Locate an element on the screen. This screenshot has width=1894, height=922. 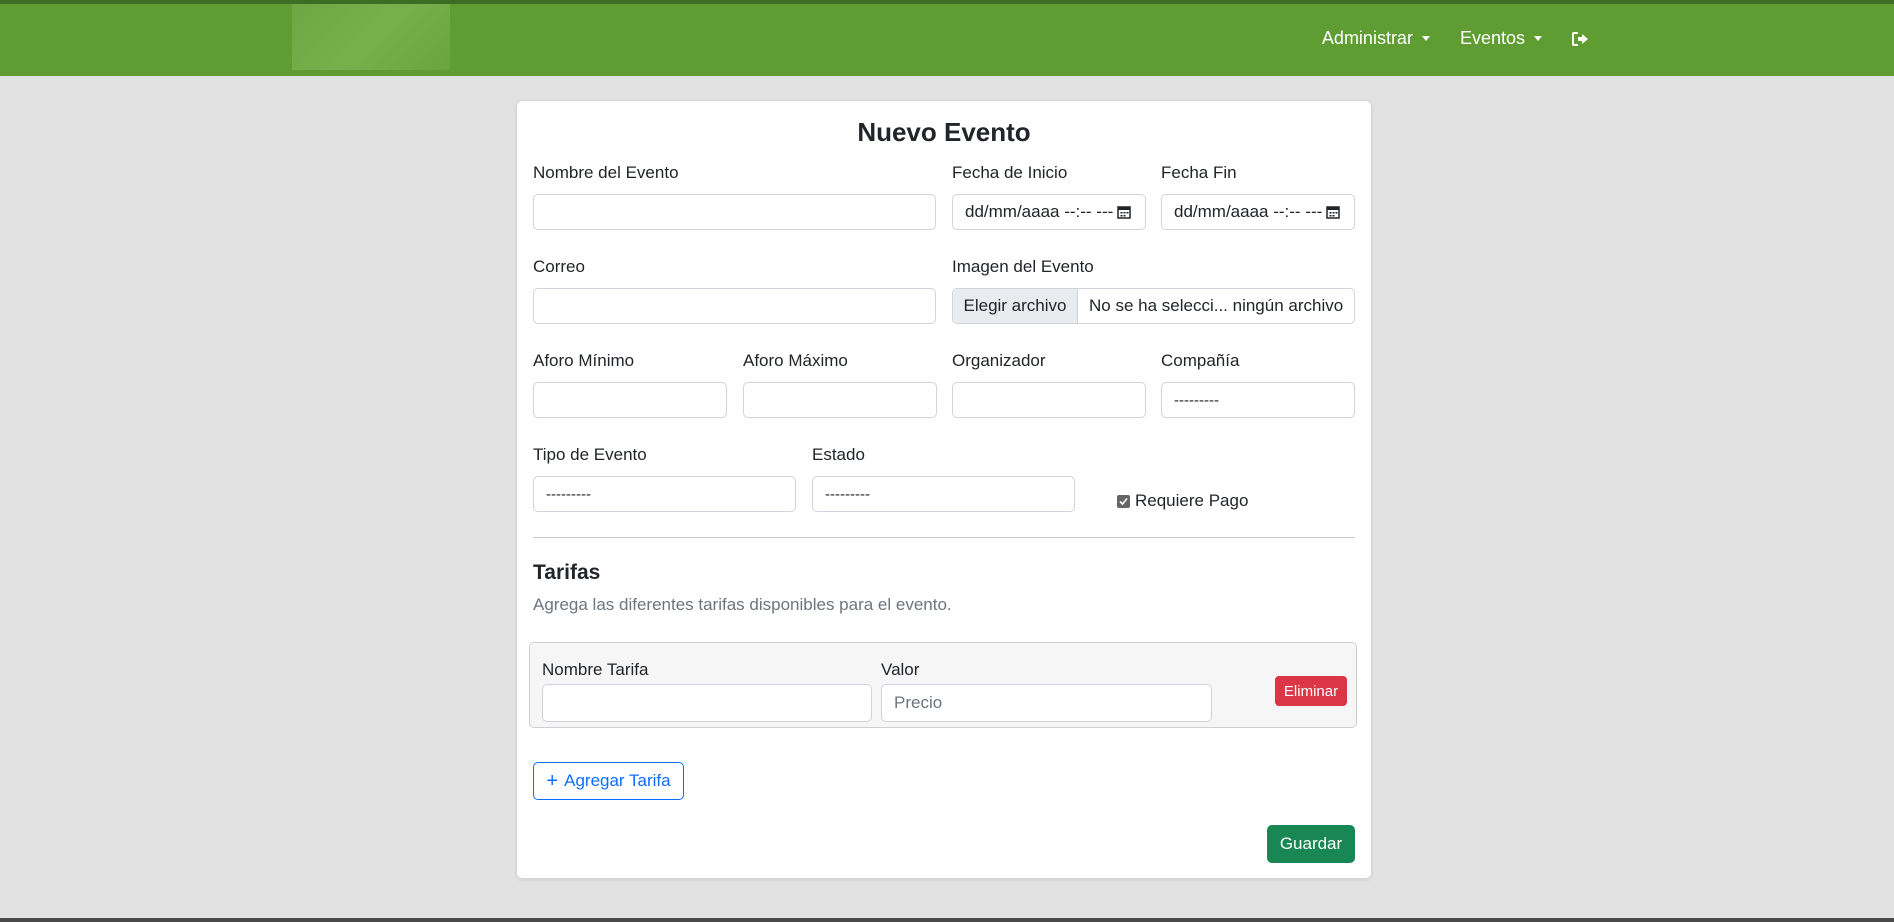
nav-eventos-label: Eventos is located at coordinates (1492, 38).